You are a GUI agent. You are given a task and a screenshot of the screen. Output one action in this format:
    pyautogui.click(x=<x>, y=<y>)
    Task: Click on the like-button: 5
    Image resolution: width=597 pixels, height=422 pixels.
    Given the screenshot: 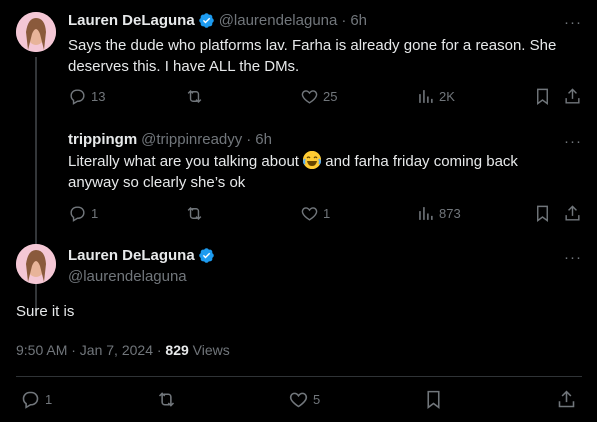 What is the action you would take?
    pyautogui.click(x=304, y=399)
    